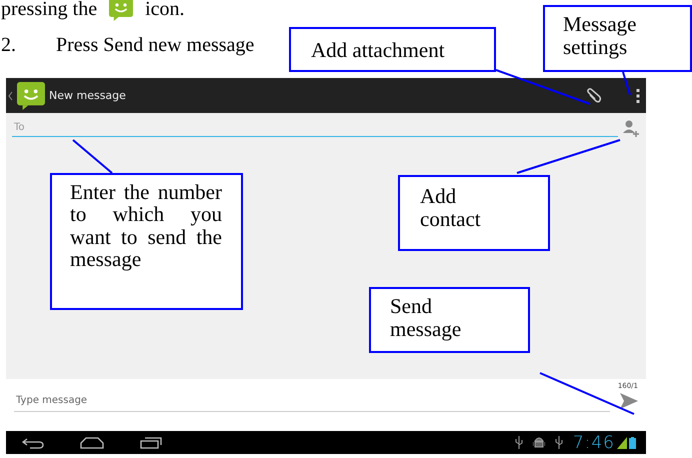  Describe the element at coordinates (31, 96) in the screenshot. I see `app-icon` at that location.